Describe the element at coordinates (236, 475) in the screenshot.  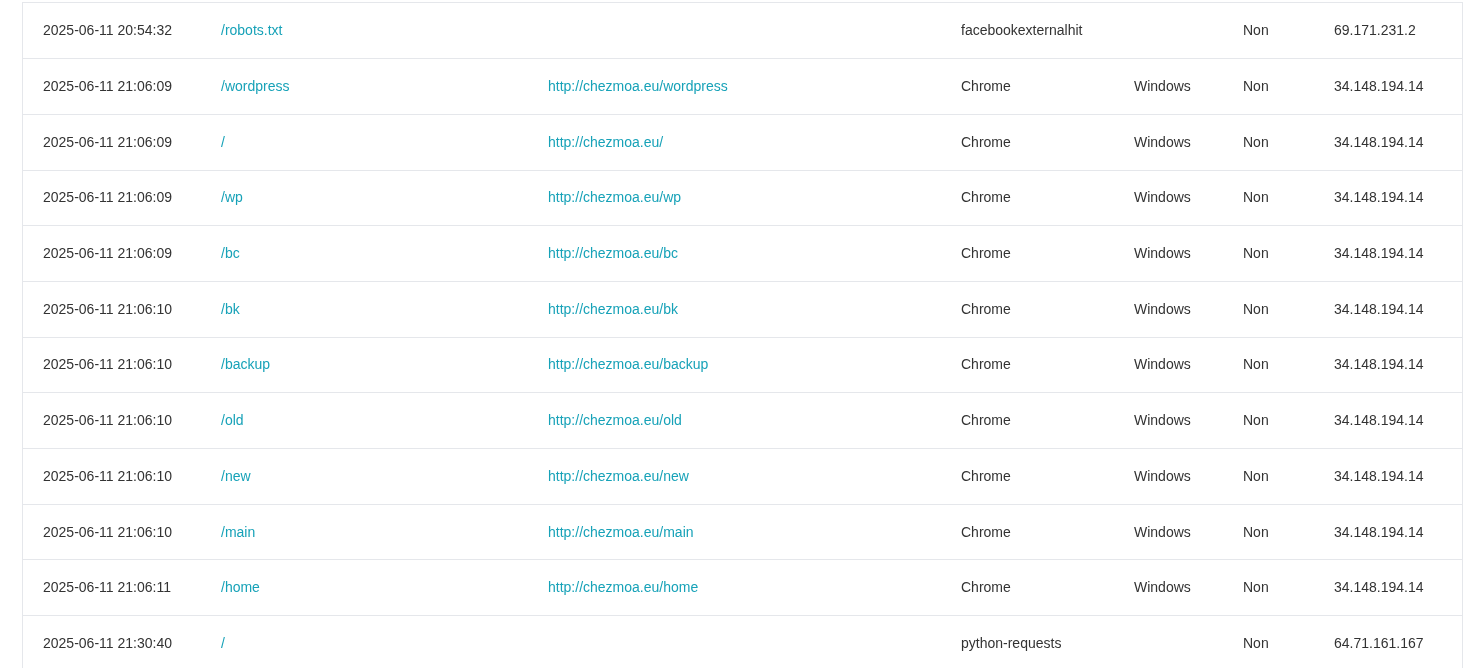
I see `page-link: /new` at that location.